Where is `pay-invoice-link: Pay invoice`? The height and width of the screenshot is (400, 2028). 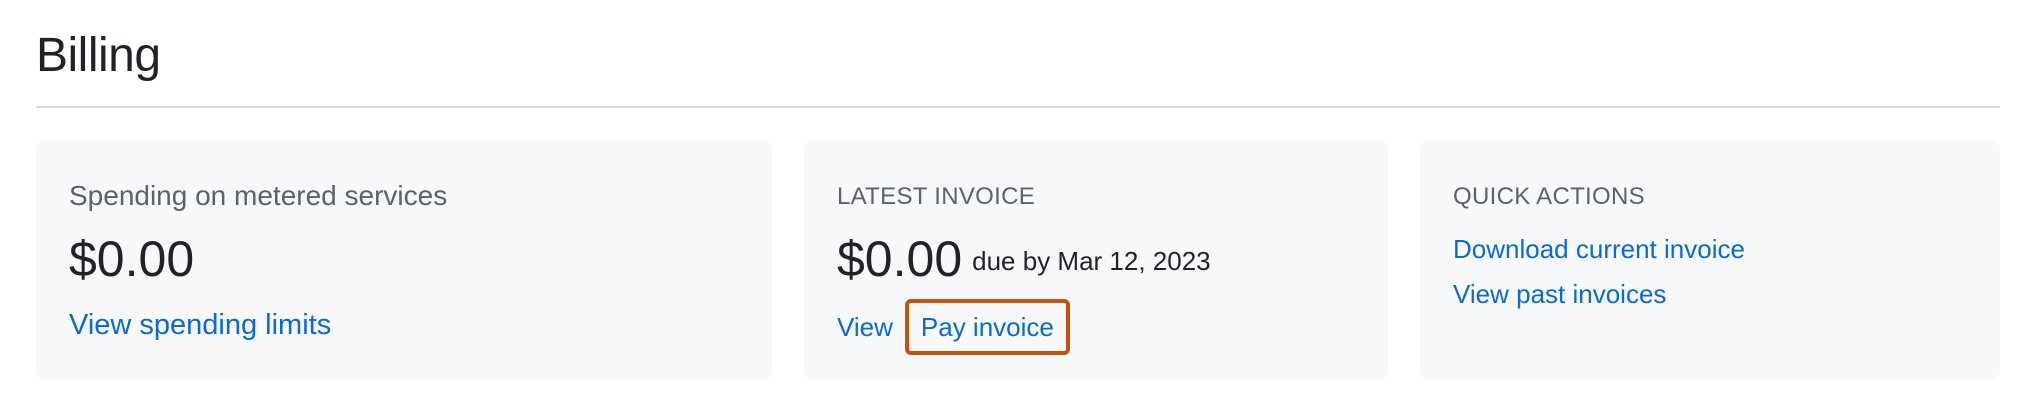
pay-invoice-link: Pay invoice is located at coordinates (987, 327).